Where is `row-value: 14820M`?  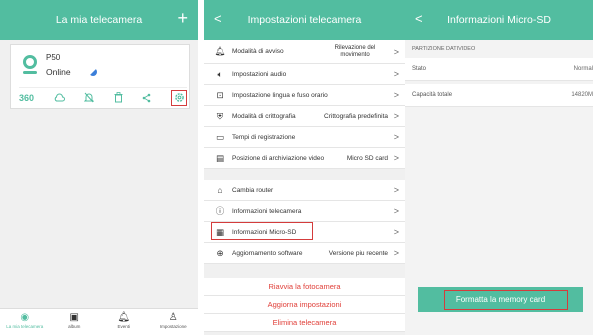 row-value: 14820M is located at coordinates (582, 95).